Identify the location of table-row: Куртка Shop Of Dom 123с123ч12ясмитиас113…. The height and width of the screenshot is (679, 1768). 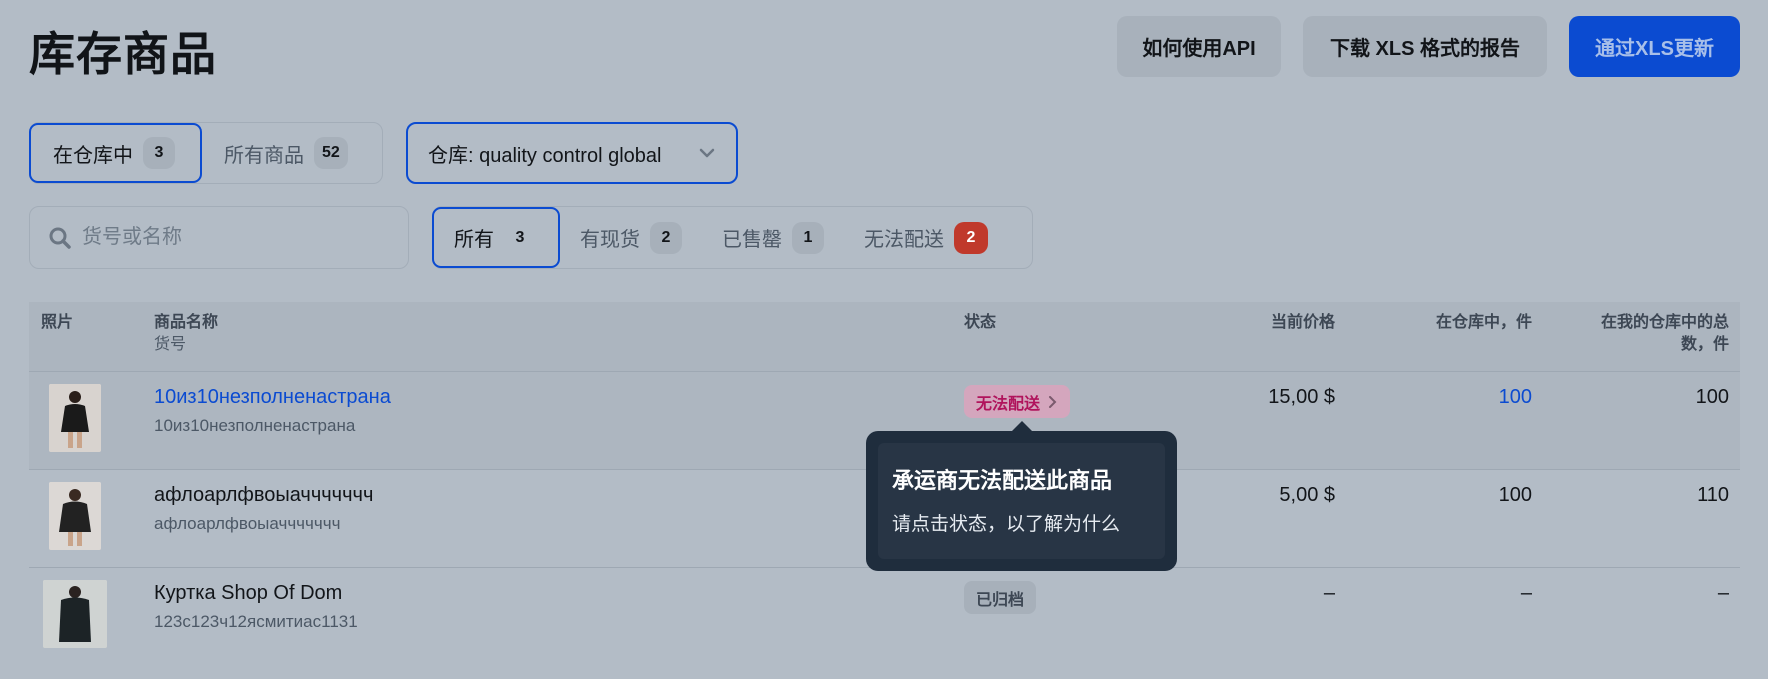
(884, 617).